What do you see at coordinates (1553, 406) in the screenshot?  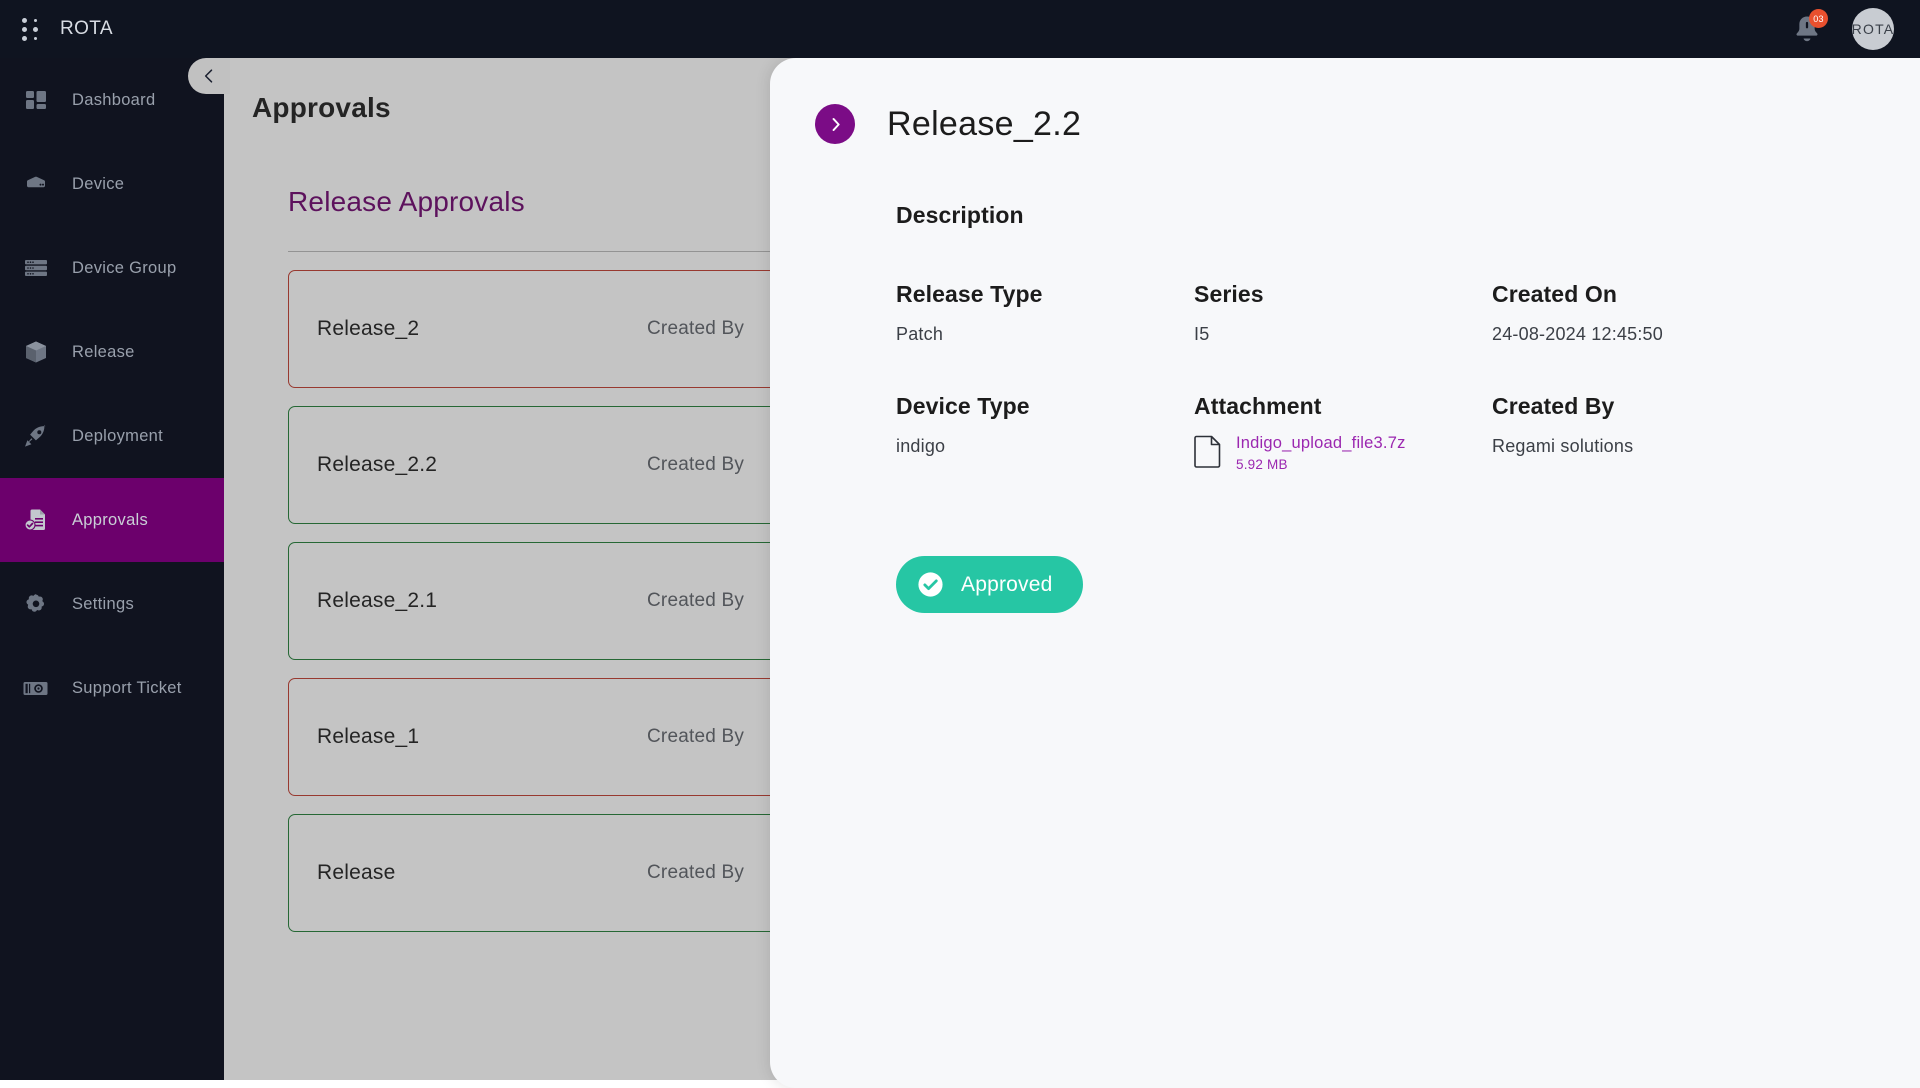 I see `field-label: Created By` at bounding box center [1553, 406].